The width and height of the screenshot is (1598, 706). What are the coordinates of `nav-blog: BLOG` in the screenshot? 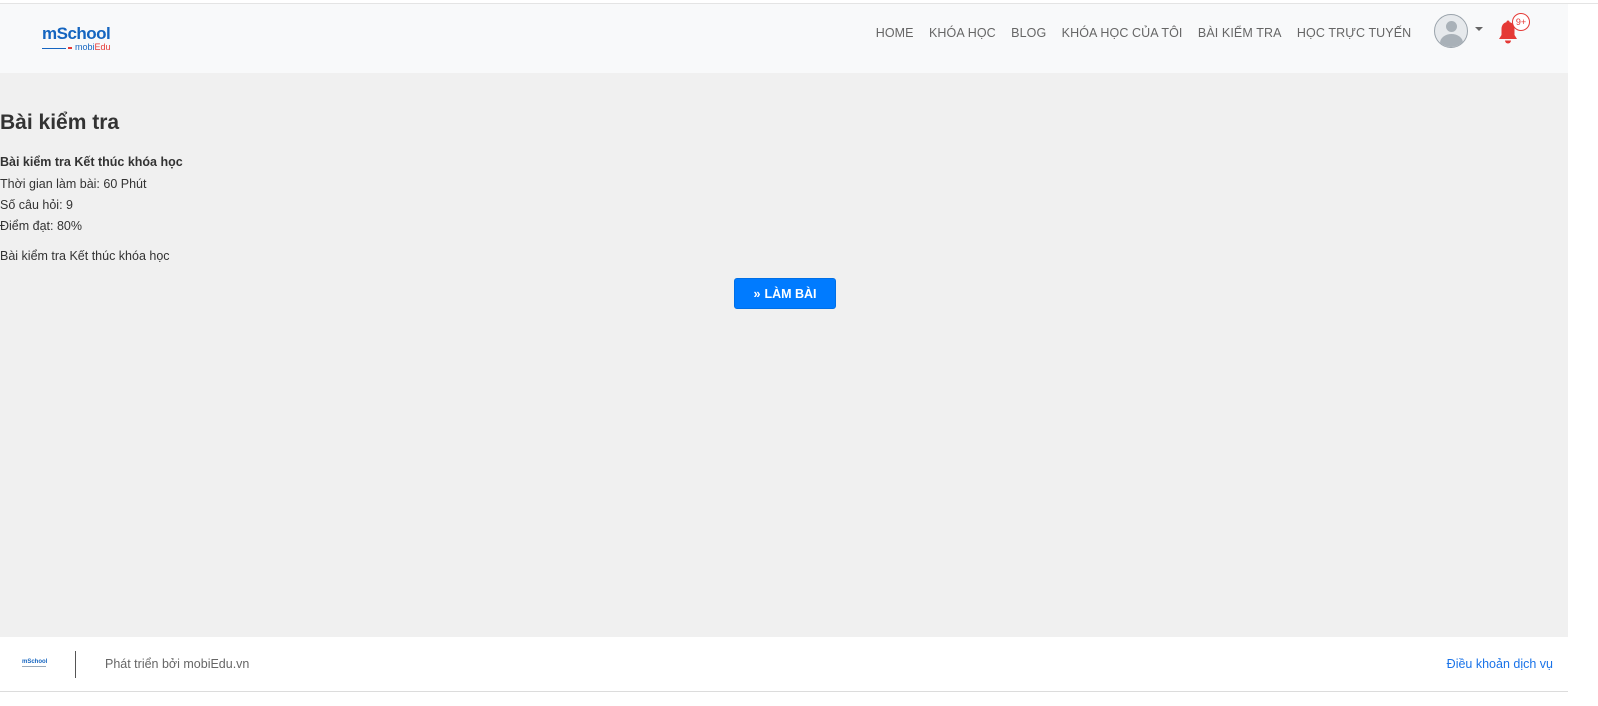 It's located at (1028, 33).